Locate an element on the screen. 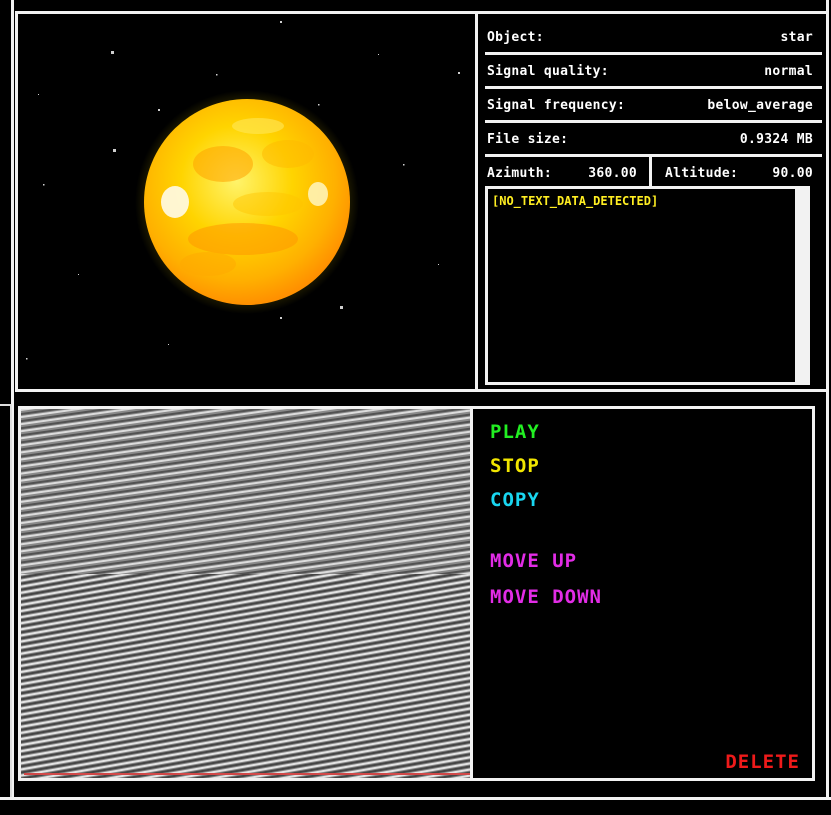 The height and width of the screenshot is (815, 831). outer-frame-bottom is located at coordinates (415, 798).